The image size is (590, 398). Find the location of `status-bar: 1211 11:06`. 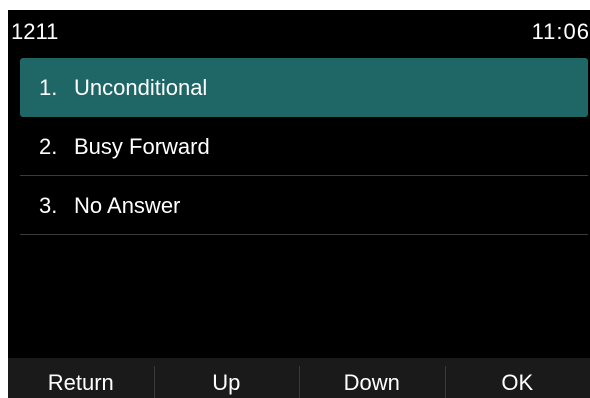

status-bar: 1211 11:06 is located at coordinates (299, 31).